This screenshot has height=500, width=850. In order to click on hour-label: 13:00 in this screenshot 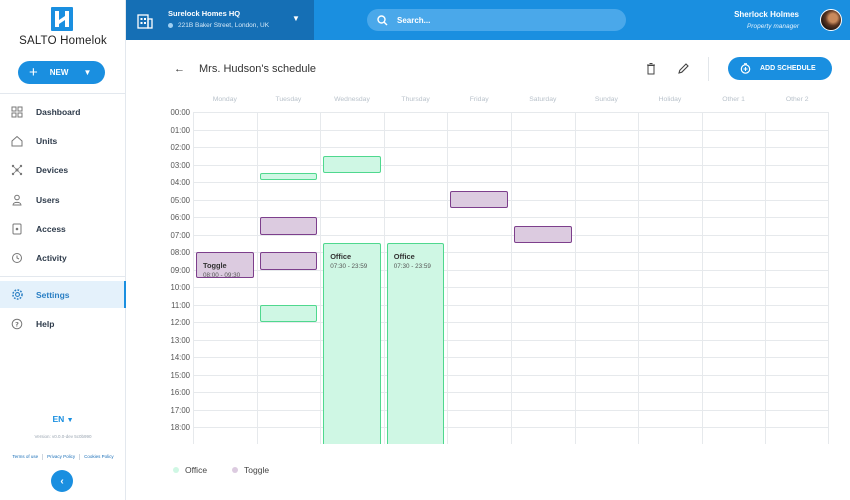, I will do `click(180, 340)`.